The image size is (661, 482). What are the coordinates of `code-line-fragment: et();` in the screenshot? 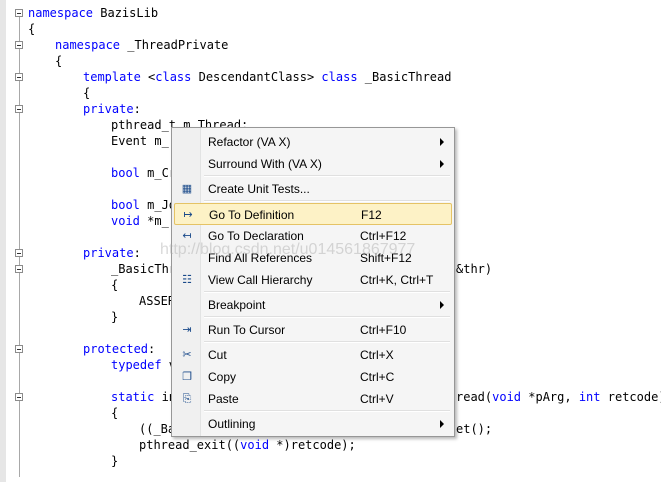 It's located at (474, 429).